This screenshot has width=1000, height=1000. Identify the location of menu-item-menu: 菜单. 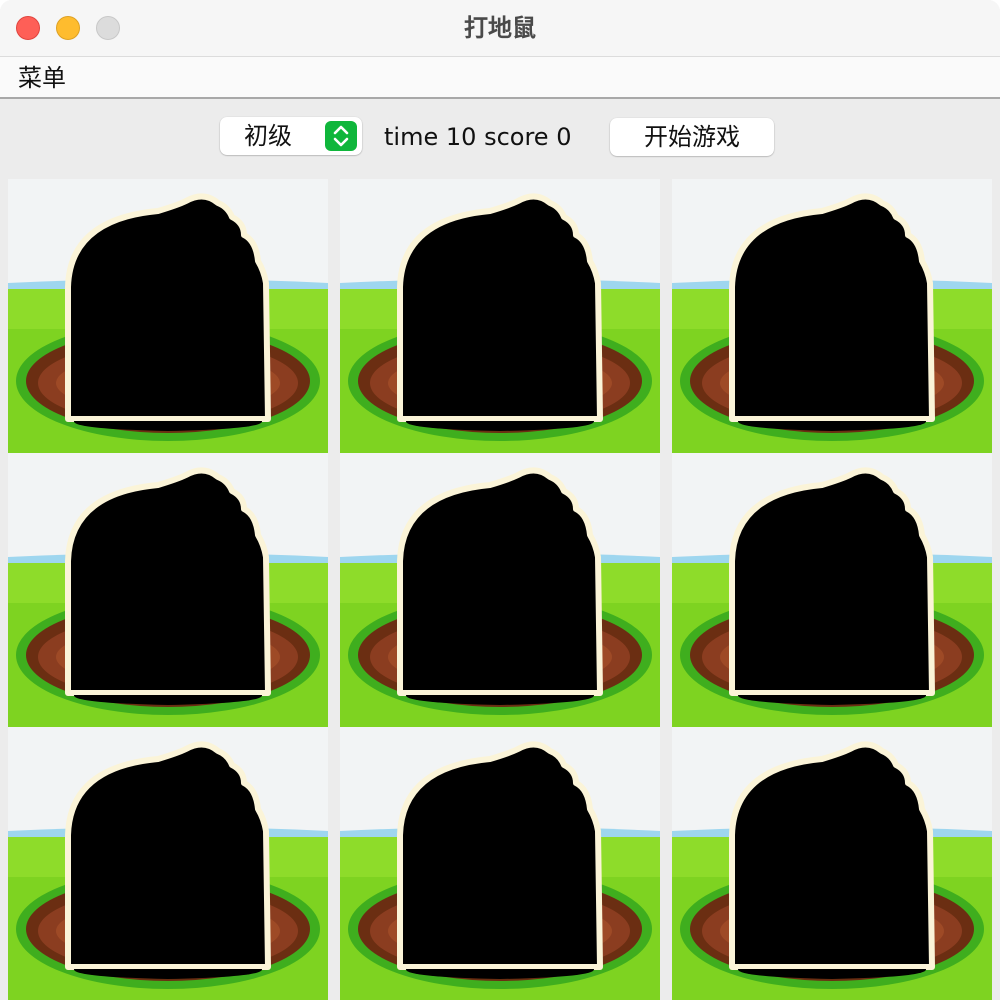
(42, 77).